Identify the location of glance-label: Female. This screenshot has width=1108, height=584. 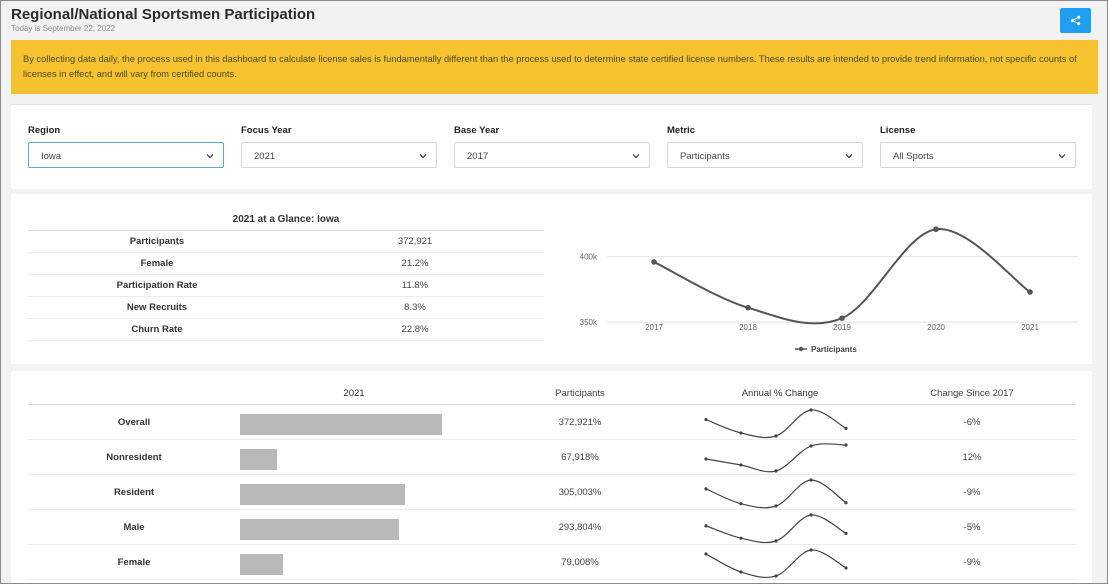
(157, 263).